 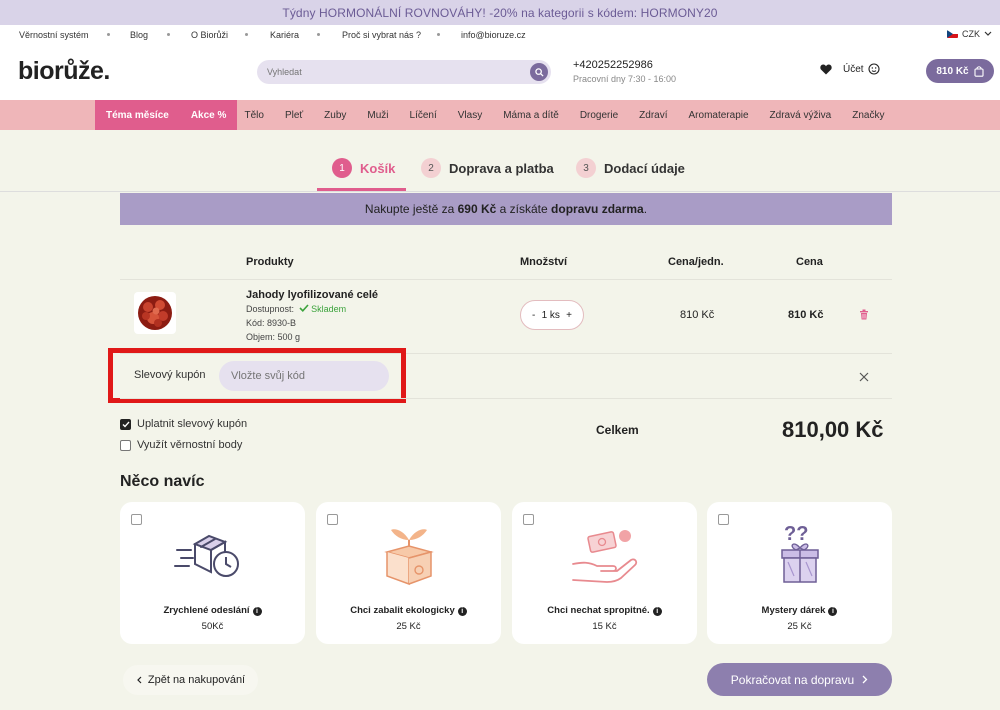 What do you see at coordinates (531, 115) in the screenshot?
I see `nav-item-mother-child: Máma a dítě` at bounding box center [531, 115].